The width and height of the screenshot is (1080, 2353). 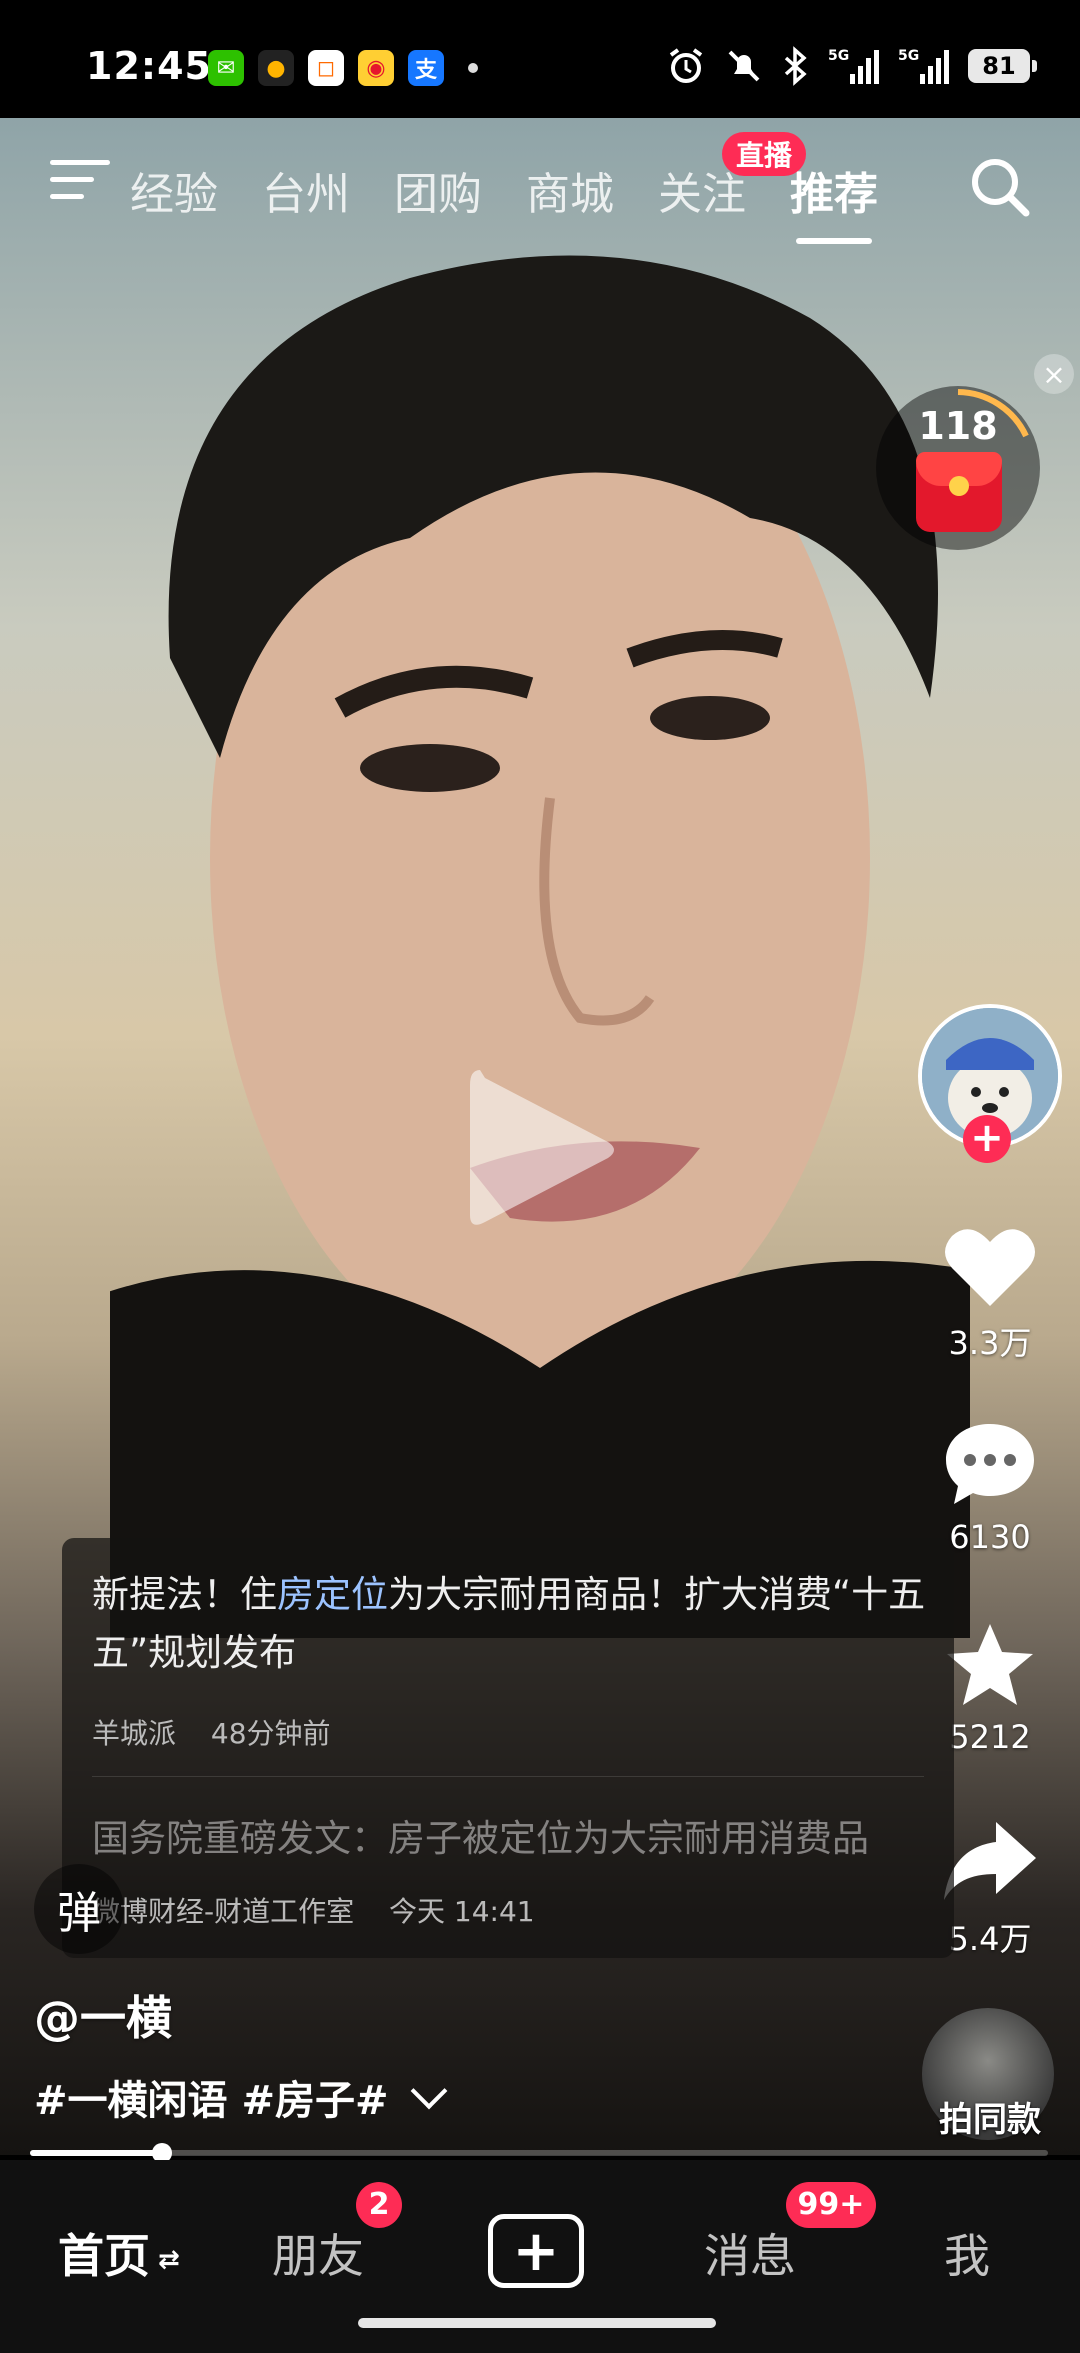 I want to click on top-tabs: 经验 台州 团购 商城 关注 推荐, so click(x=526, y=201).